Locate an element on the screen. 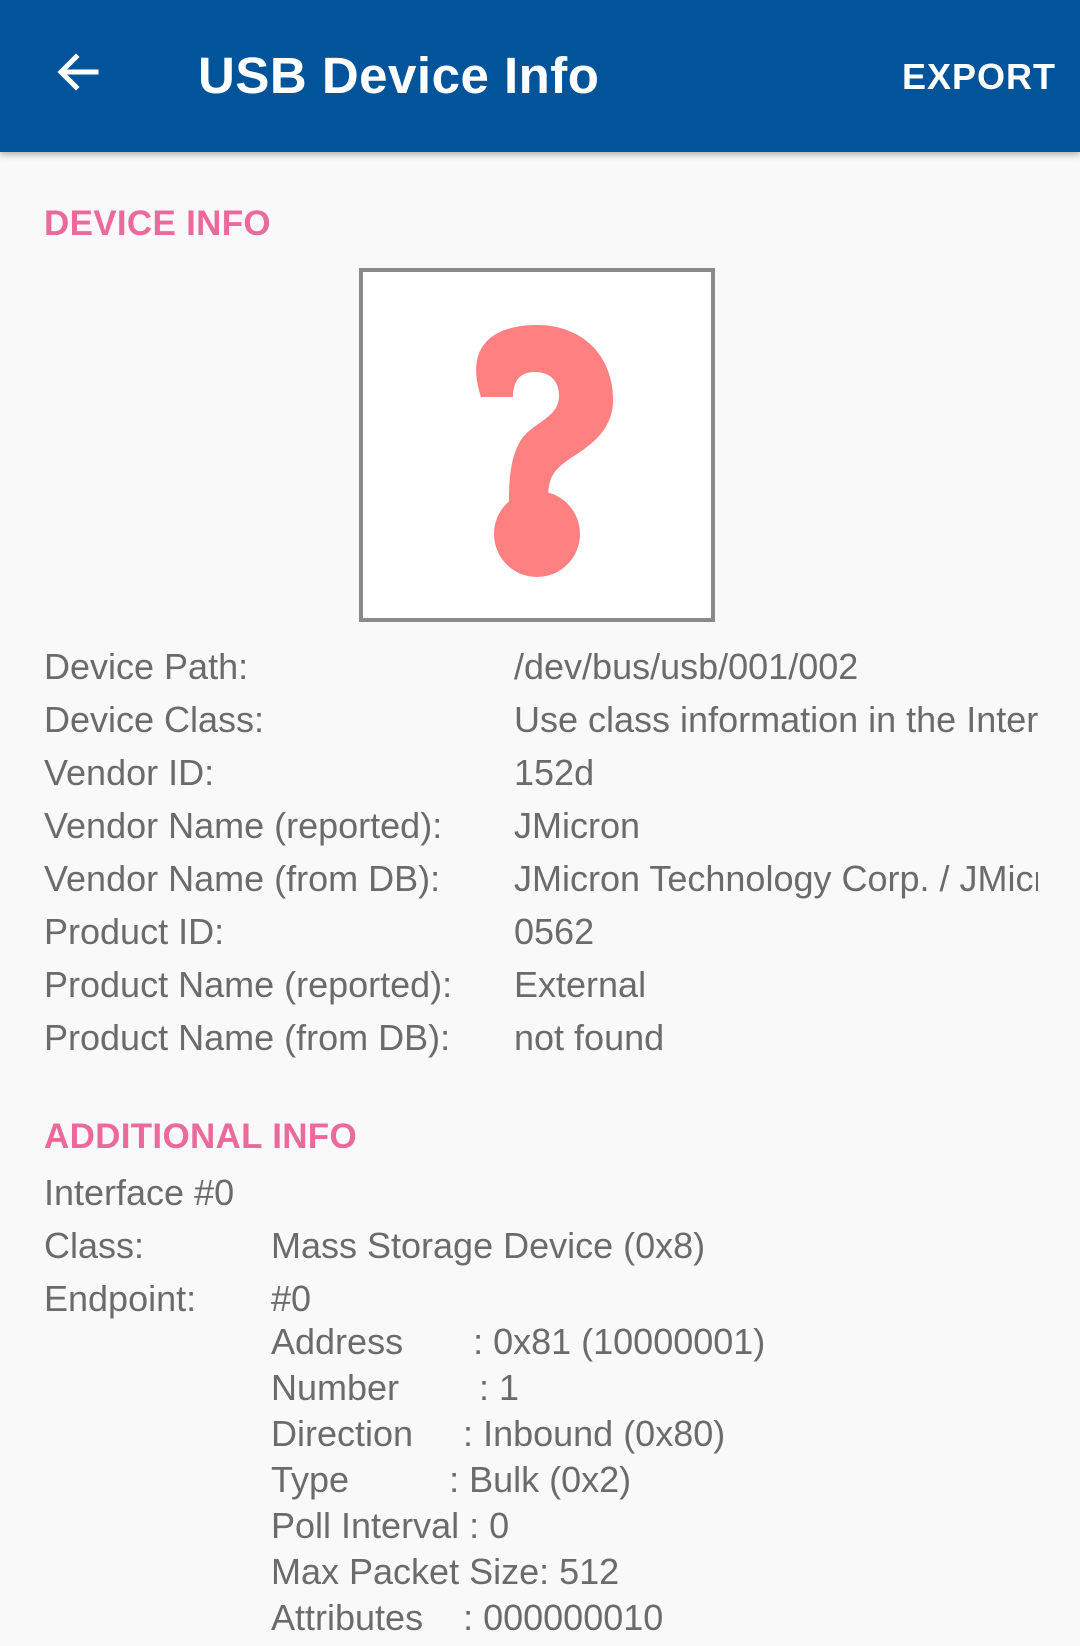 This screenshot has width=1080, height=1646. info-label: Product Name (from DB): is located at coordinates (247, 1037).